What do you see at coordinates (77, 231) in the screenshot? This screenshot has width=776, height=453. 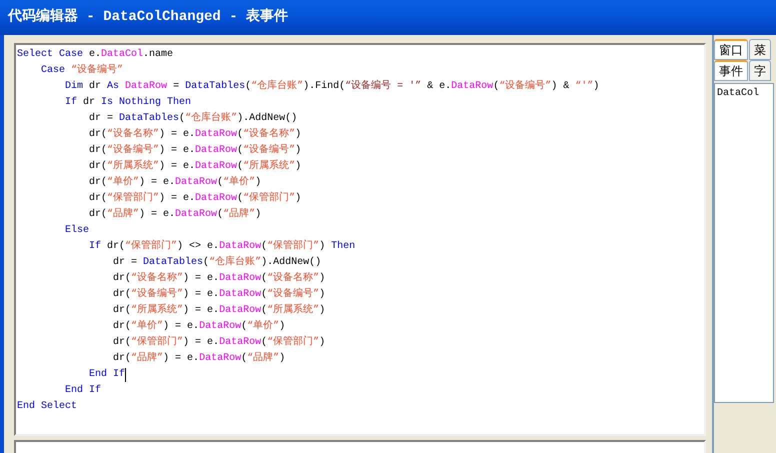 I see `code-line: Else` at bounding box center [77, 231].